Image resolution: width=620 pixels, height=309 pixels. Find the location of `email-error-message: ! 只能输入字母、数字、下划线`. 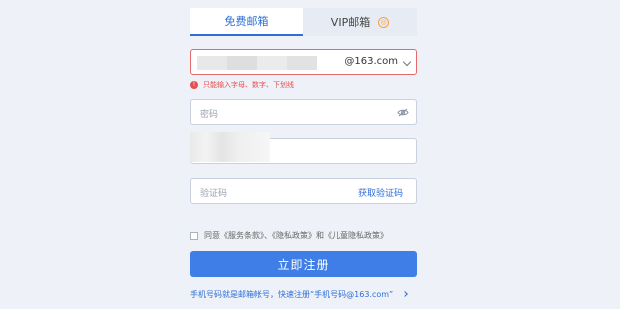

email-error-message: ! 只能输入字母、数字、下划线 is located at coordinates (242, 85).